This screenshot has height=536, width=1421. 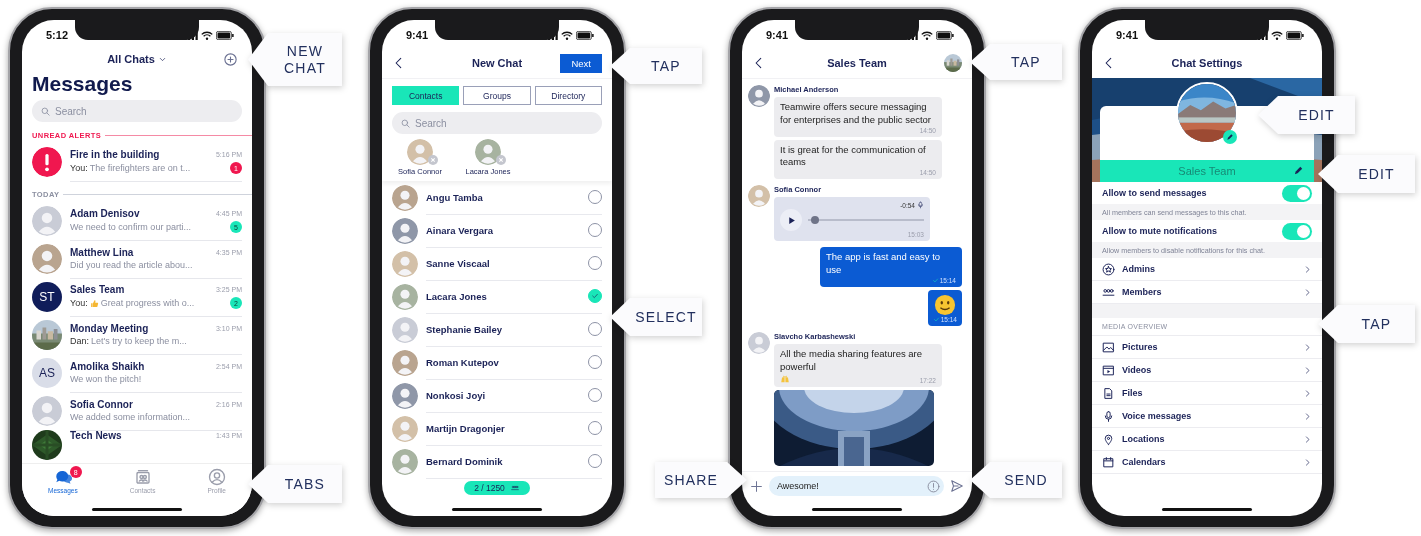 I want to click on settings-item: Members, so click(x=1209, y=292).